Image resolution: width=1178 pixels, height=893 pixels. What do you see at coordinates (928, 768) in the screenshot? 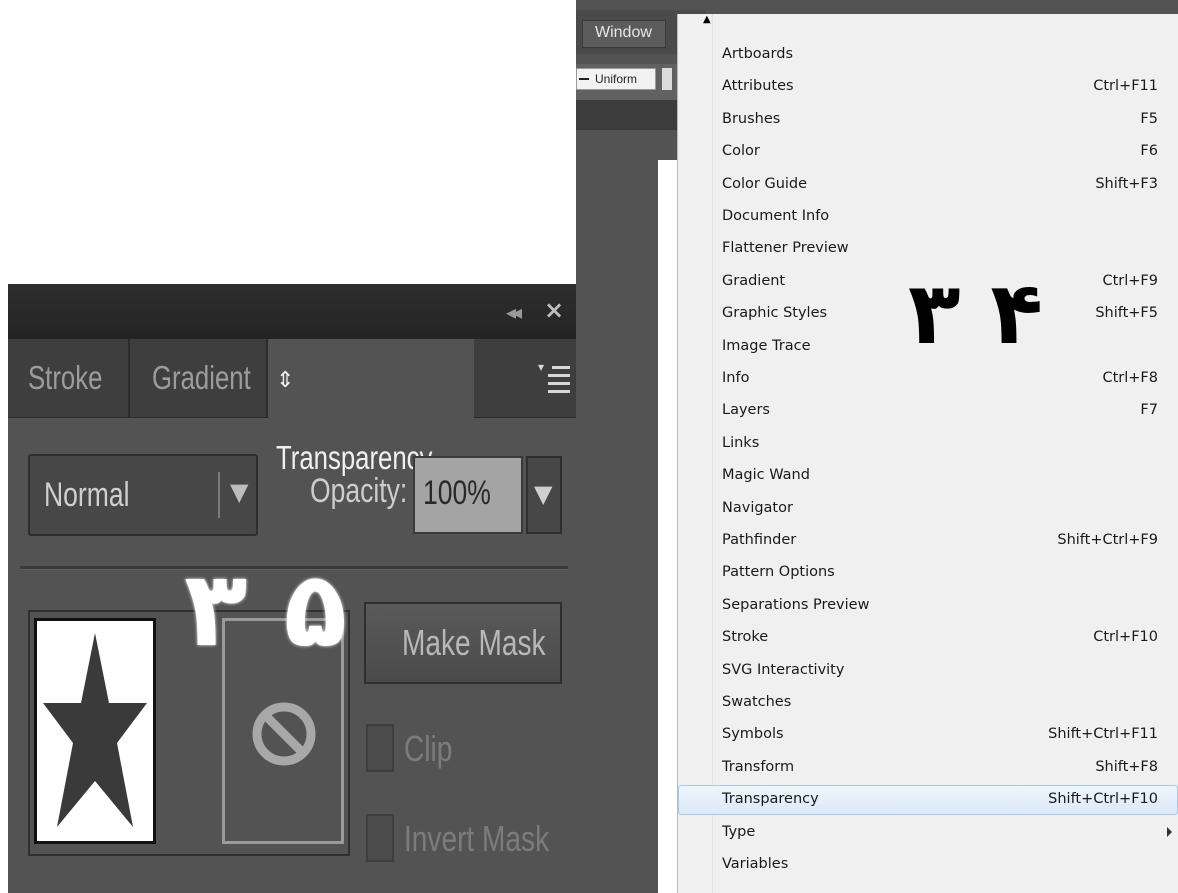
I see `menu-item-transform: Transform Shift+F8` at bounding box center [928, 768].